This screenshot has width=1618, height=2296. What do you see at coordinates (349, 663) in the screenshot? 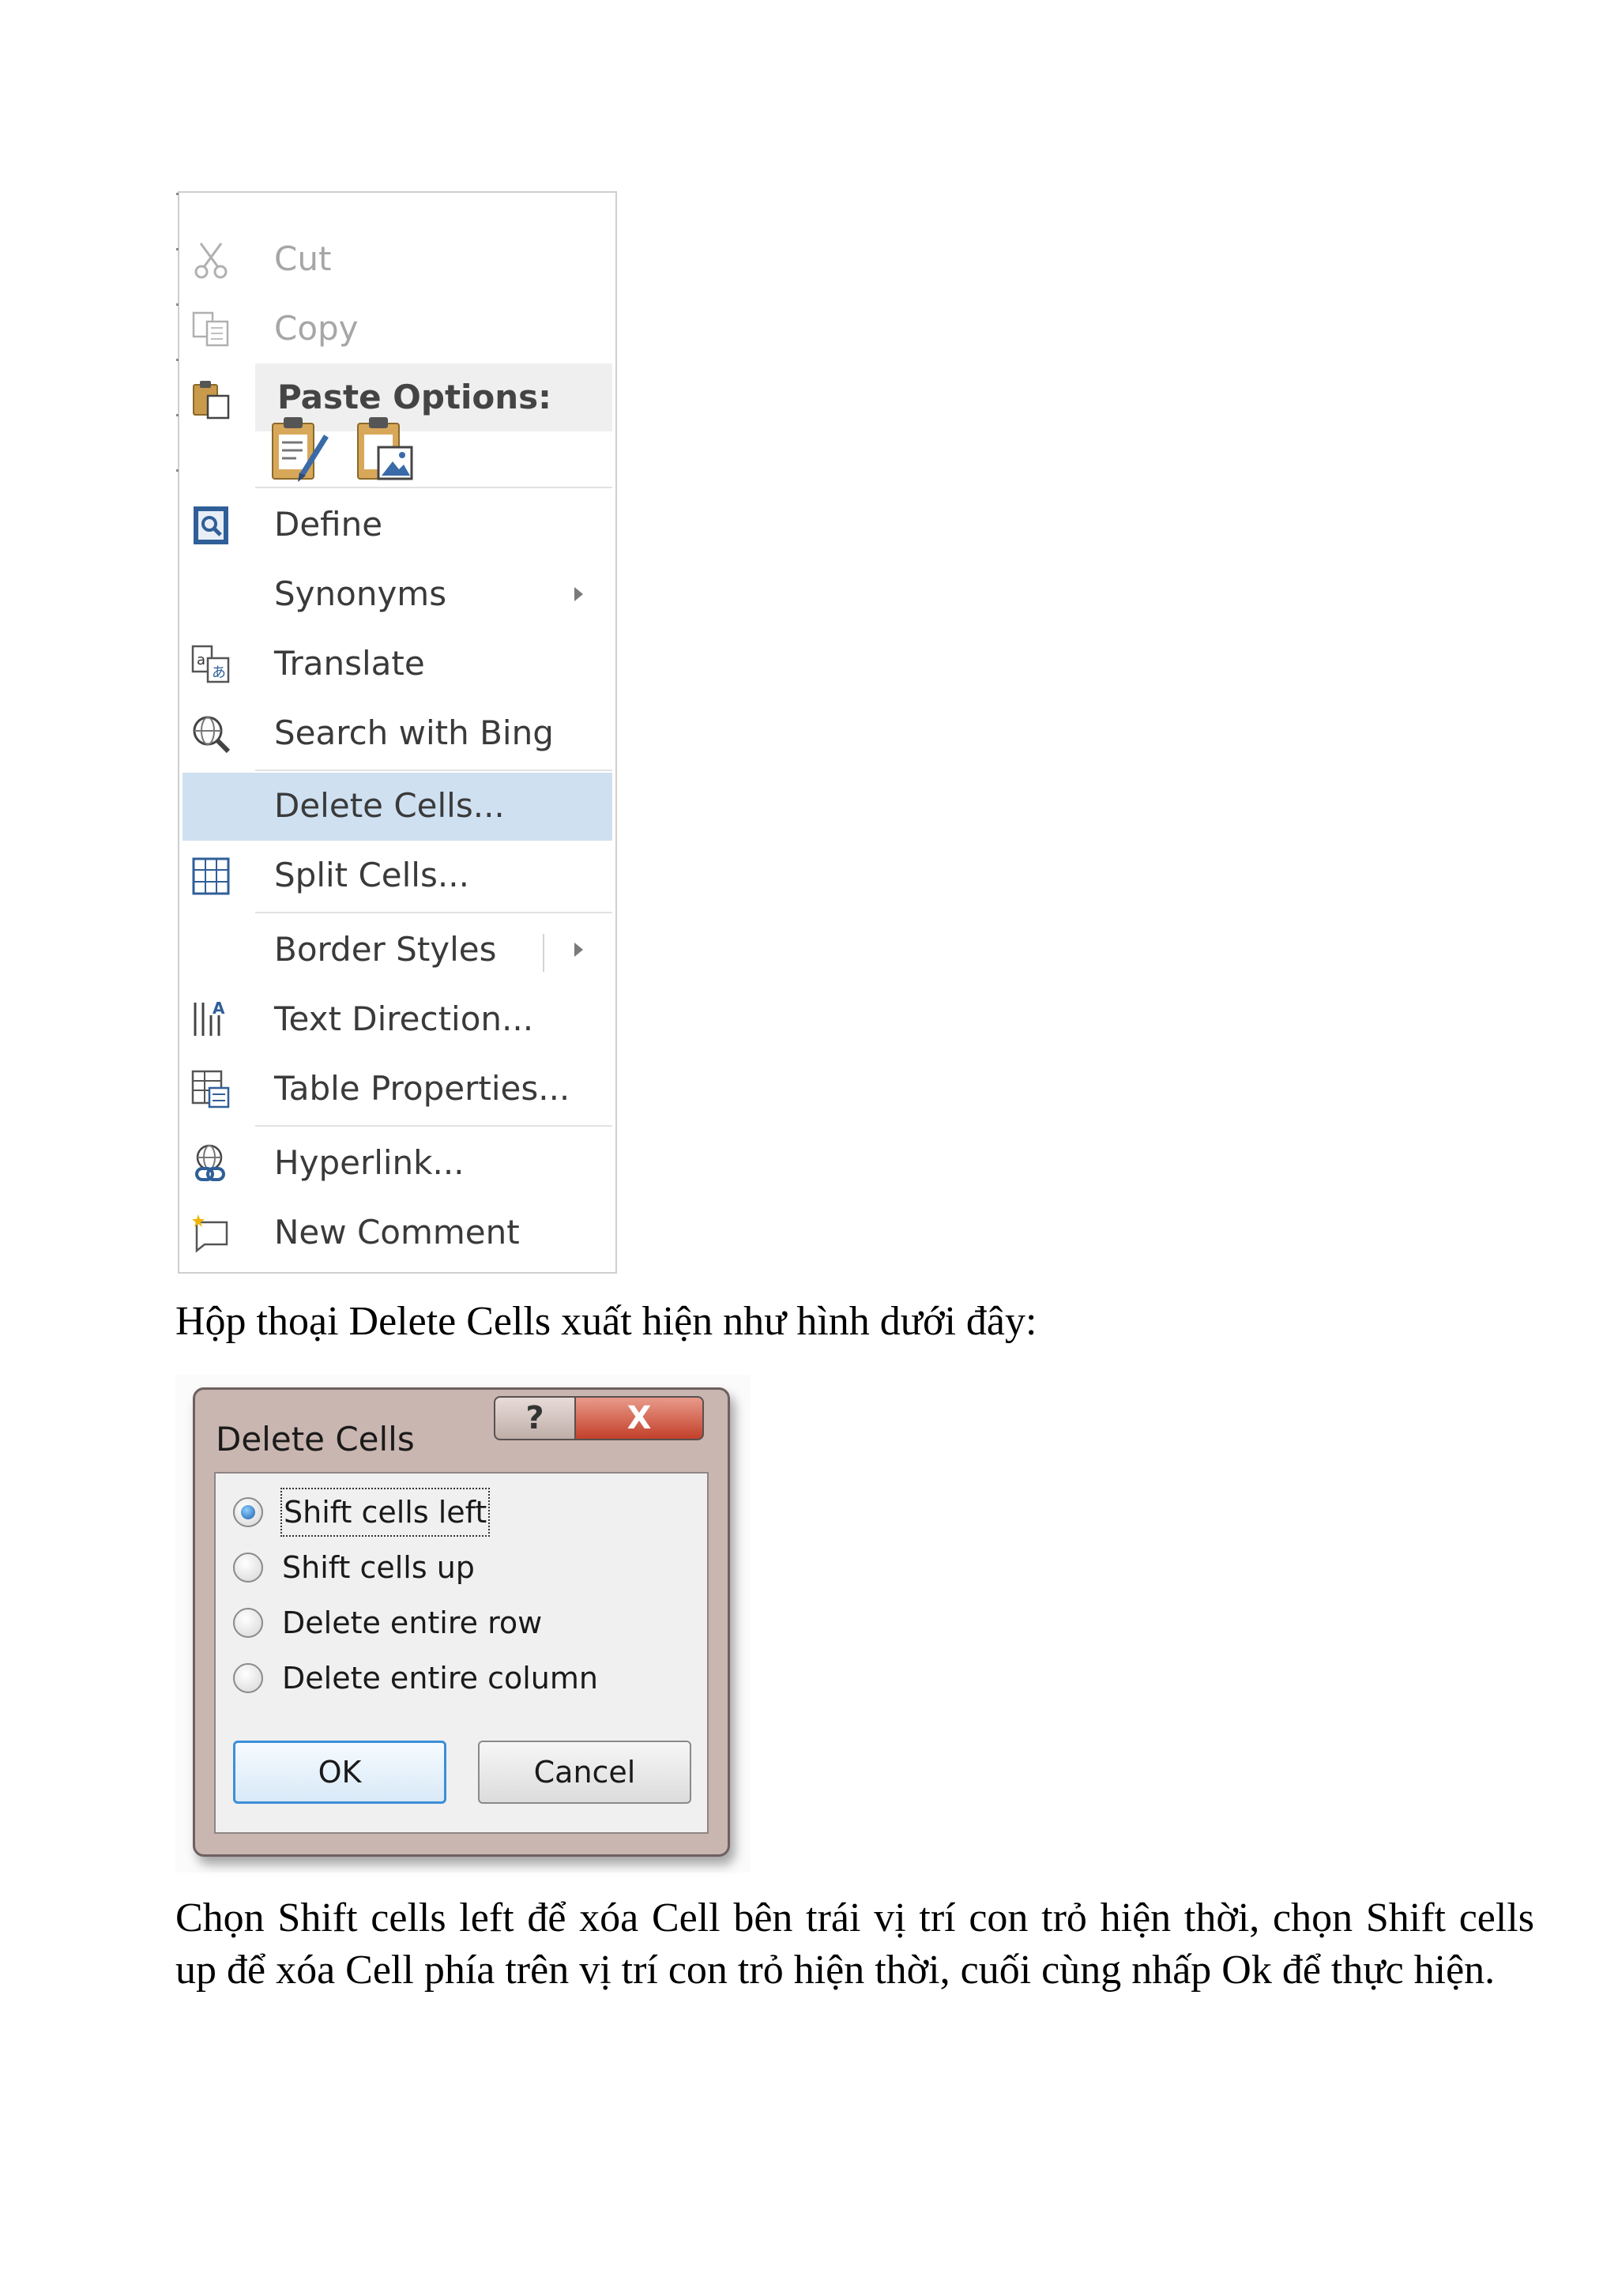
I see `menu-item-translate-label: Translate` at bounding box center [349, 663].